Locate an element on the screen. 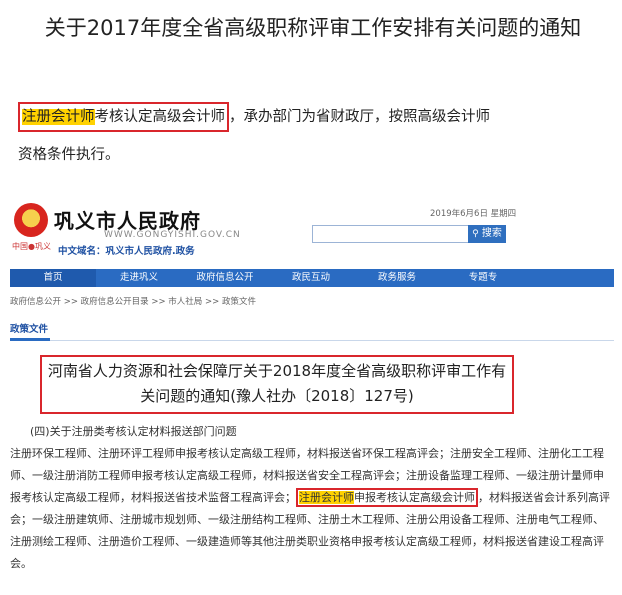 The width and height of the screenshot is (622, 595). highlight-box-2: 注册会计师申报考核认定高级会计师 is located at coordinates (387, 497).